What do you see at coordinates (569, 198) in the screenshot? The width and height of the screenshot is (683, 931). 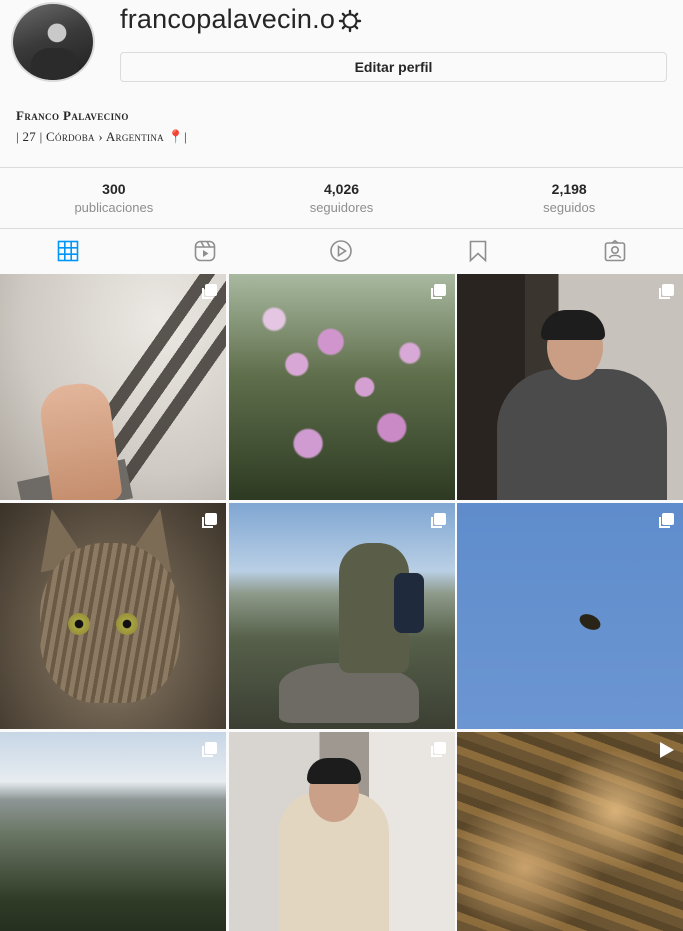 I see `stat-following: 2,198 seguidos` at bounding box center [569, 198].